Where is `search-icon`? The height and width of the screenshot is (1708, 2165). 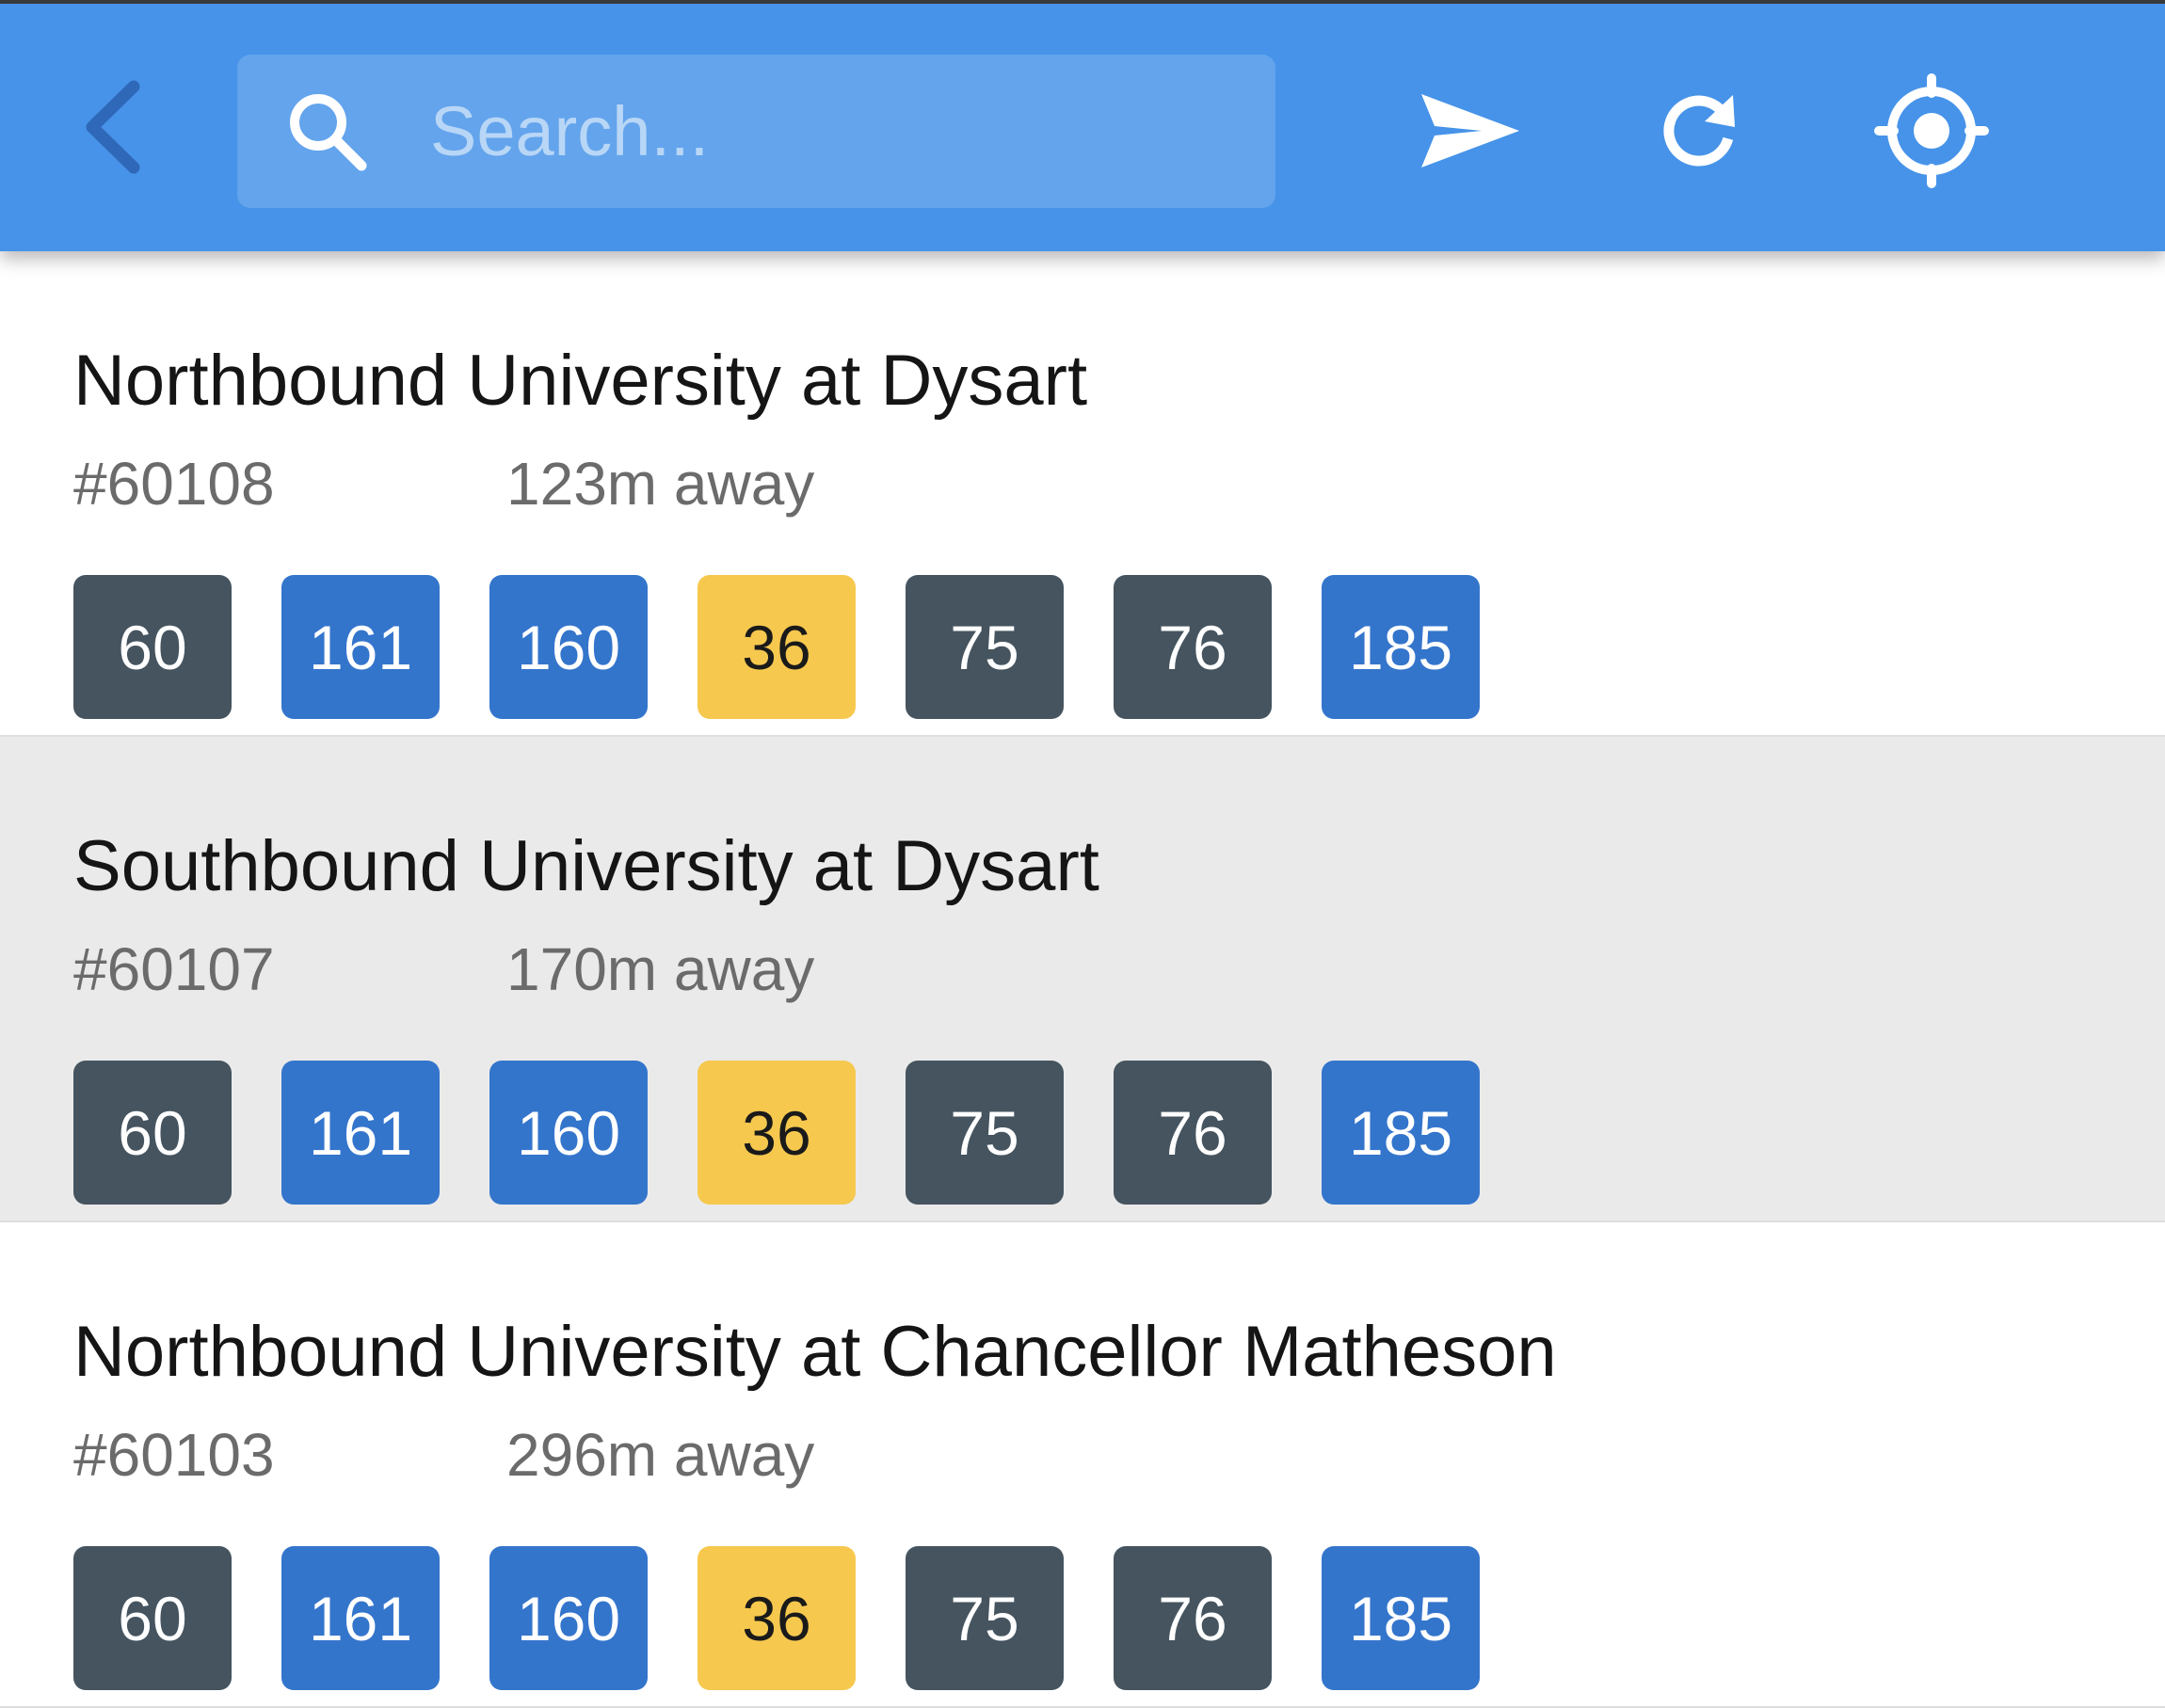 search-icon is located at coordinates (328, 132).